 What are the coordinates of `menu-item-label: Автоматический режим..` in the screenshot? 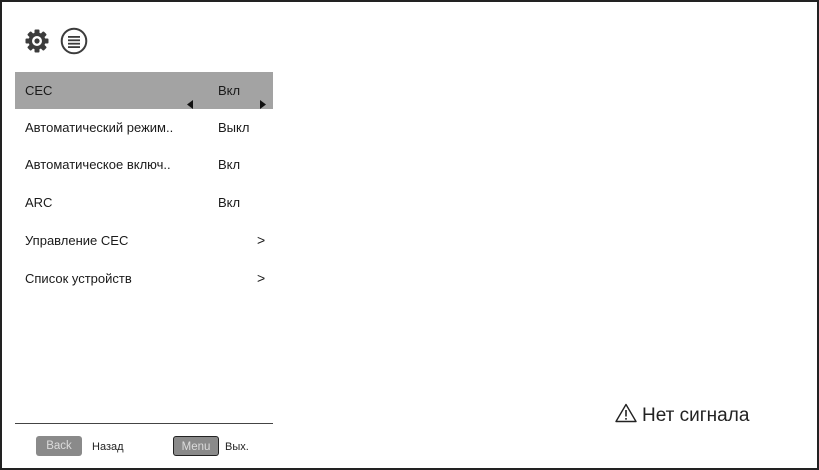 It's located at (99, 127).